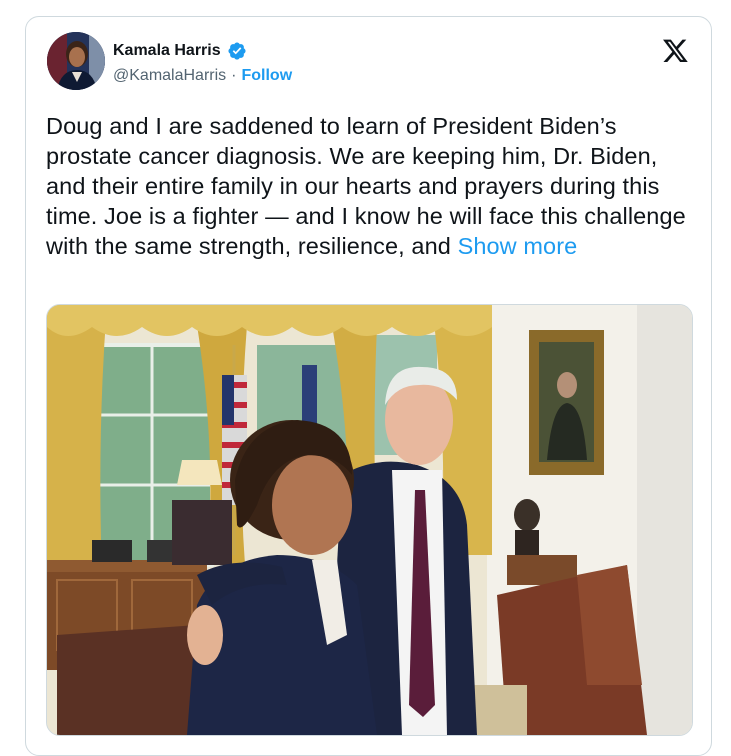 This screenshot has width=731, height=756. I want to click on follow-button: Follow, so click(266, 76).